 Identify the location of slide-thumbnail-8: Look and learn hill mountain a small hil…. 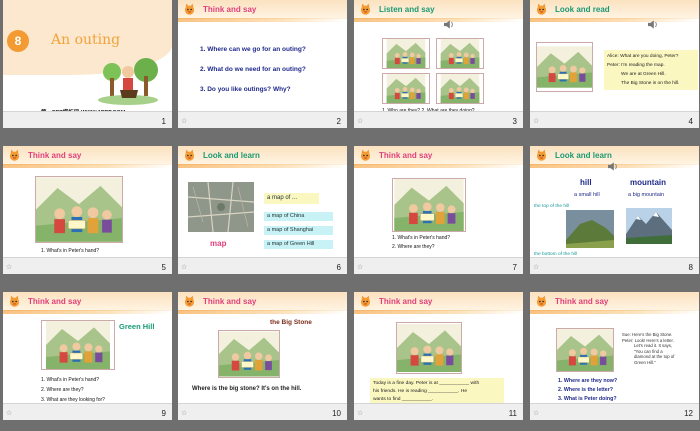
(614, 210).